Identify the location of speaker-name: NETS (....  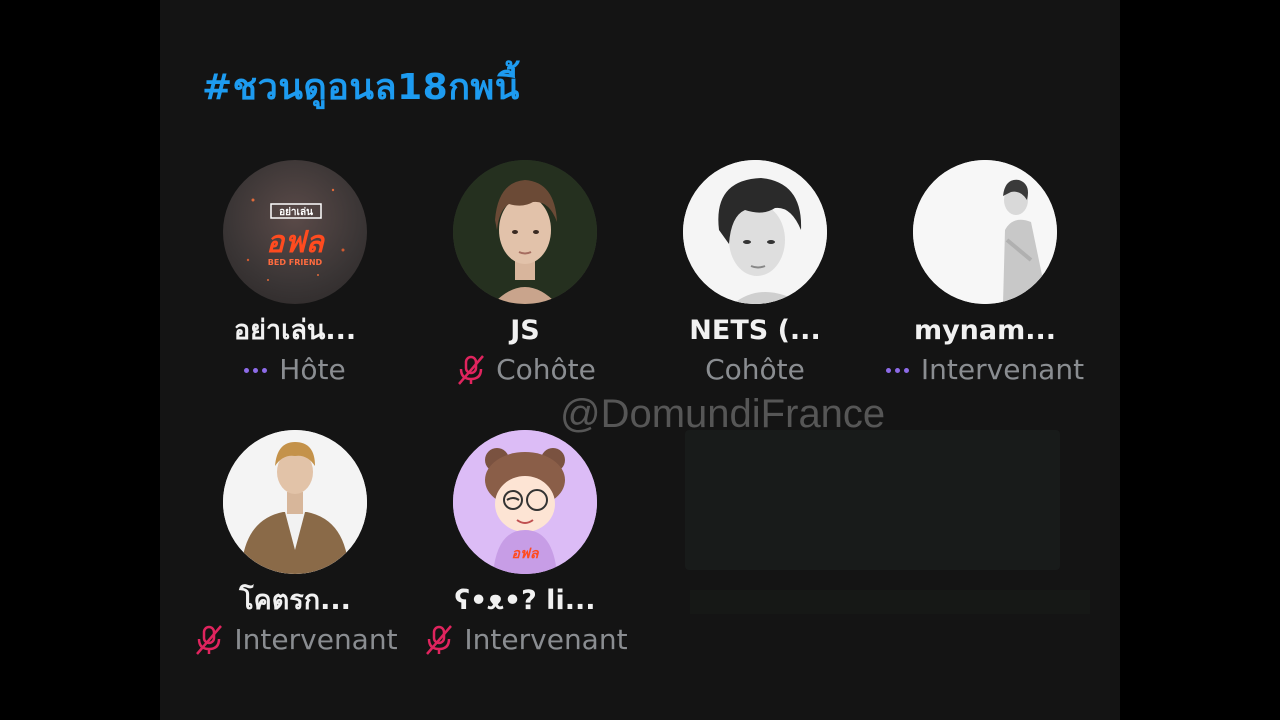
(755, 330).